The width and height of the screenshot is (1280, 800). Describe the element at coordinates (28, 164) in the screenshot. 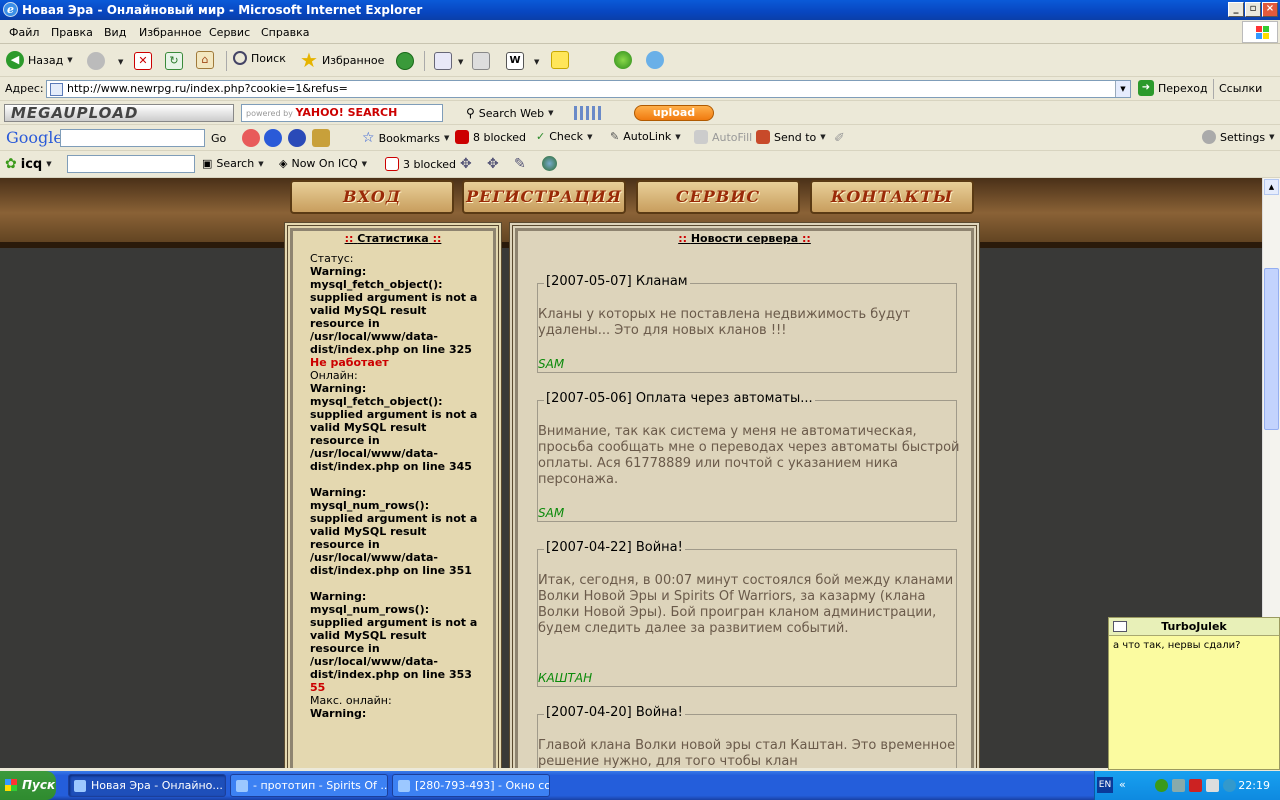

I see `icq-logo-button: ✿ icq ▼` at that location.